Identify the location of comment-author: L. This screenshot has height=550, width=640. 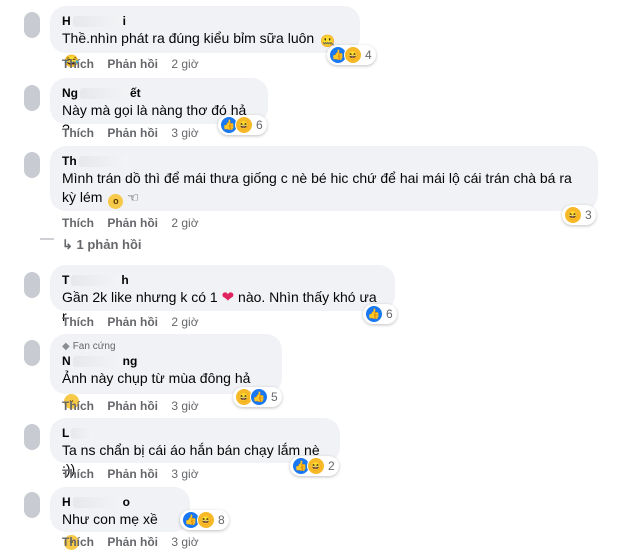
(195, 433).